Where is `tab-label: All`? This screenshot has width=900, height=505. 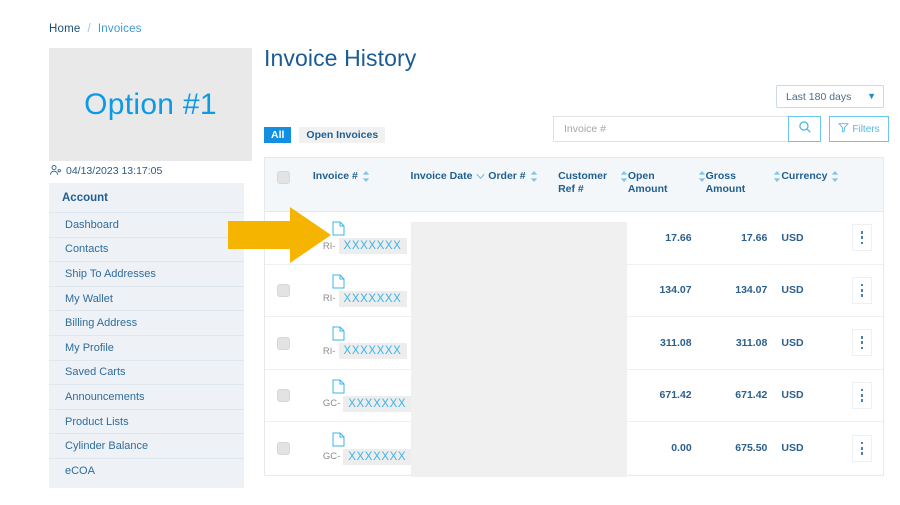 tab-label: All is located at coordinates (278, 135).